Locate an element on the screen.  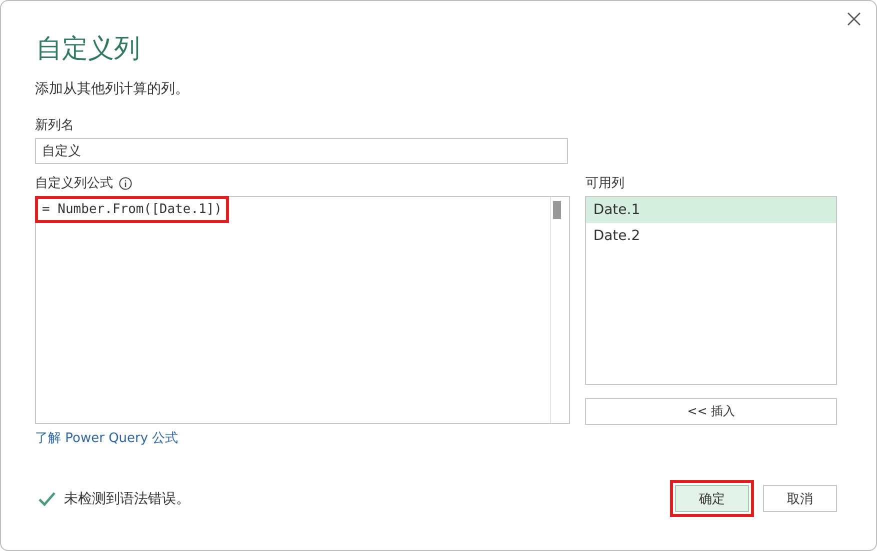
info-icon is located at coordinates (125, 183).